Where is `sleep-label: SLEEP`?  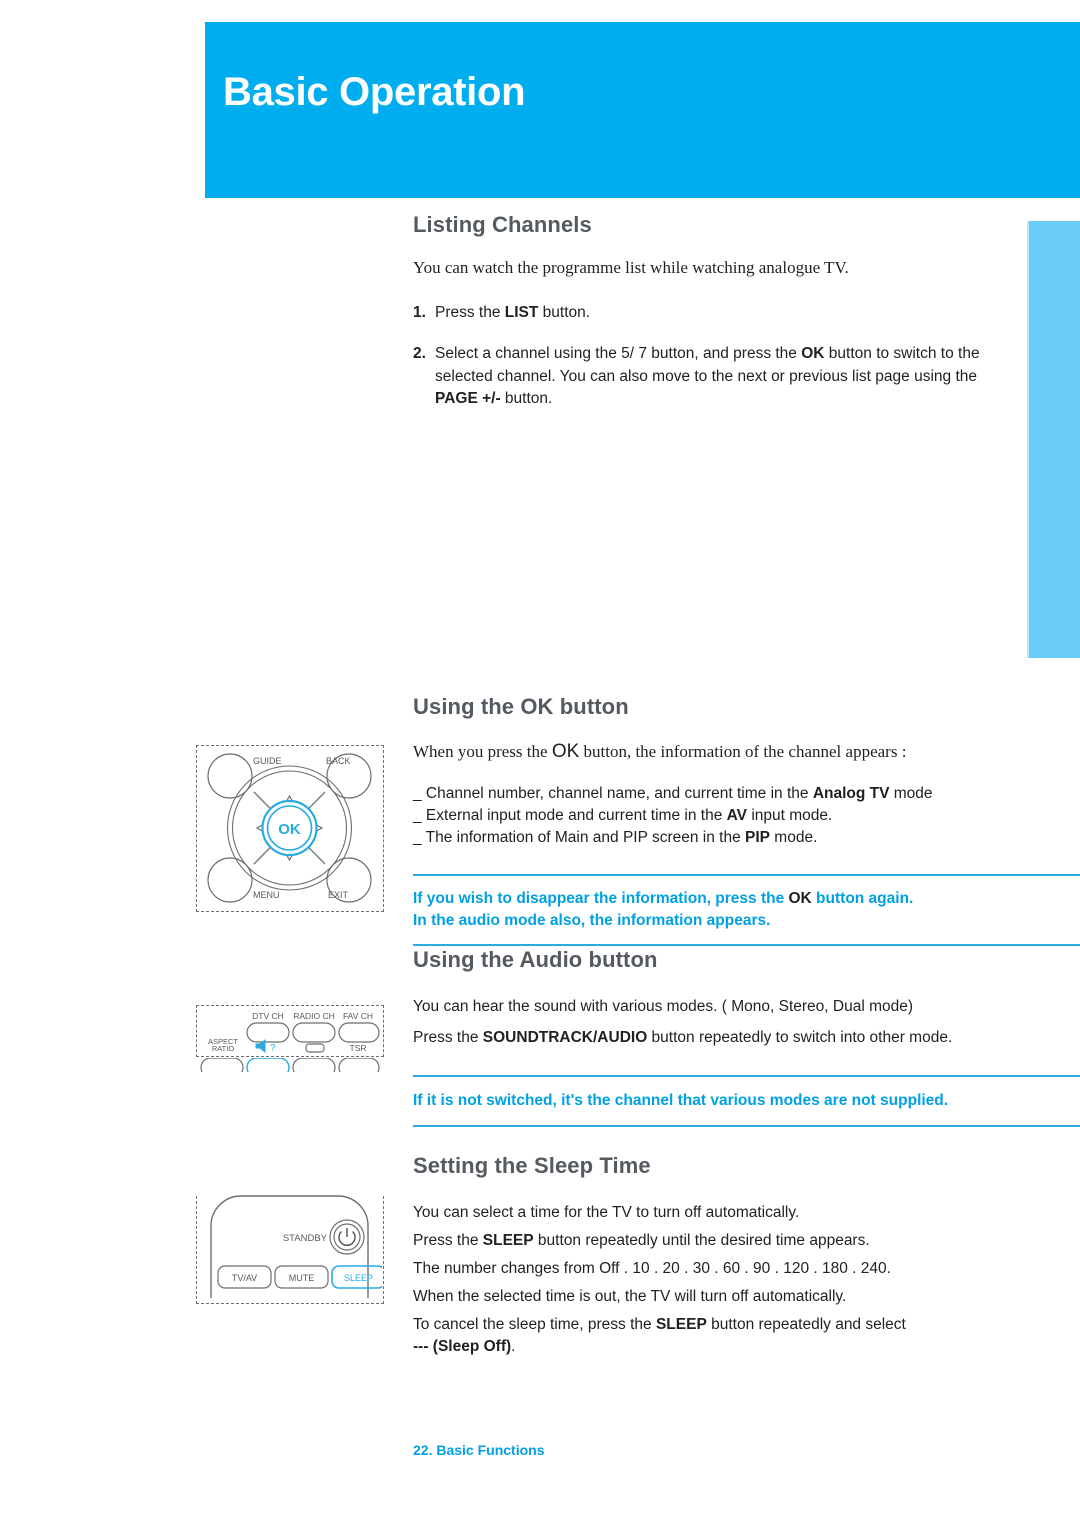
sleep-label: SLEEP is located at coordinates (358, 1278).